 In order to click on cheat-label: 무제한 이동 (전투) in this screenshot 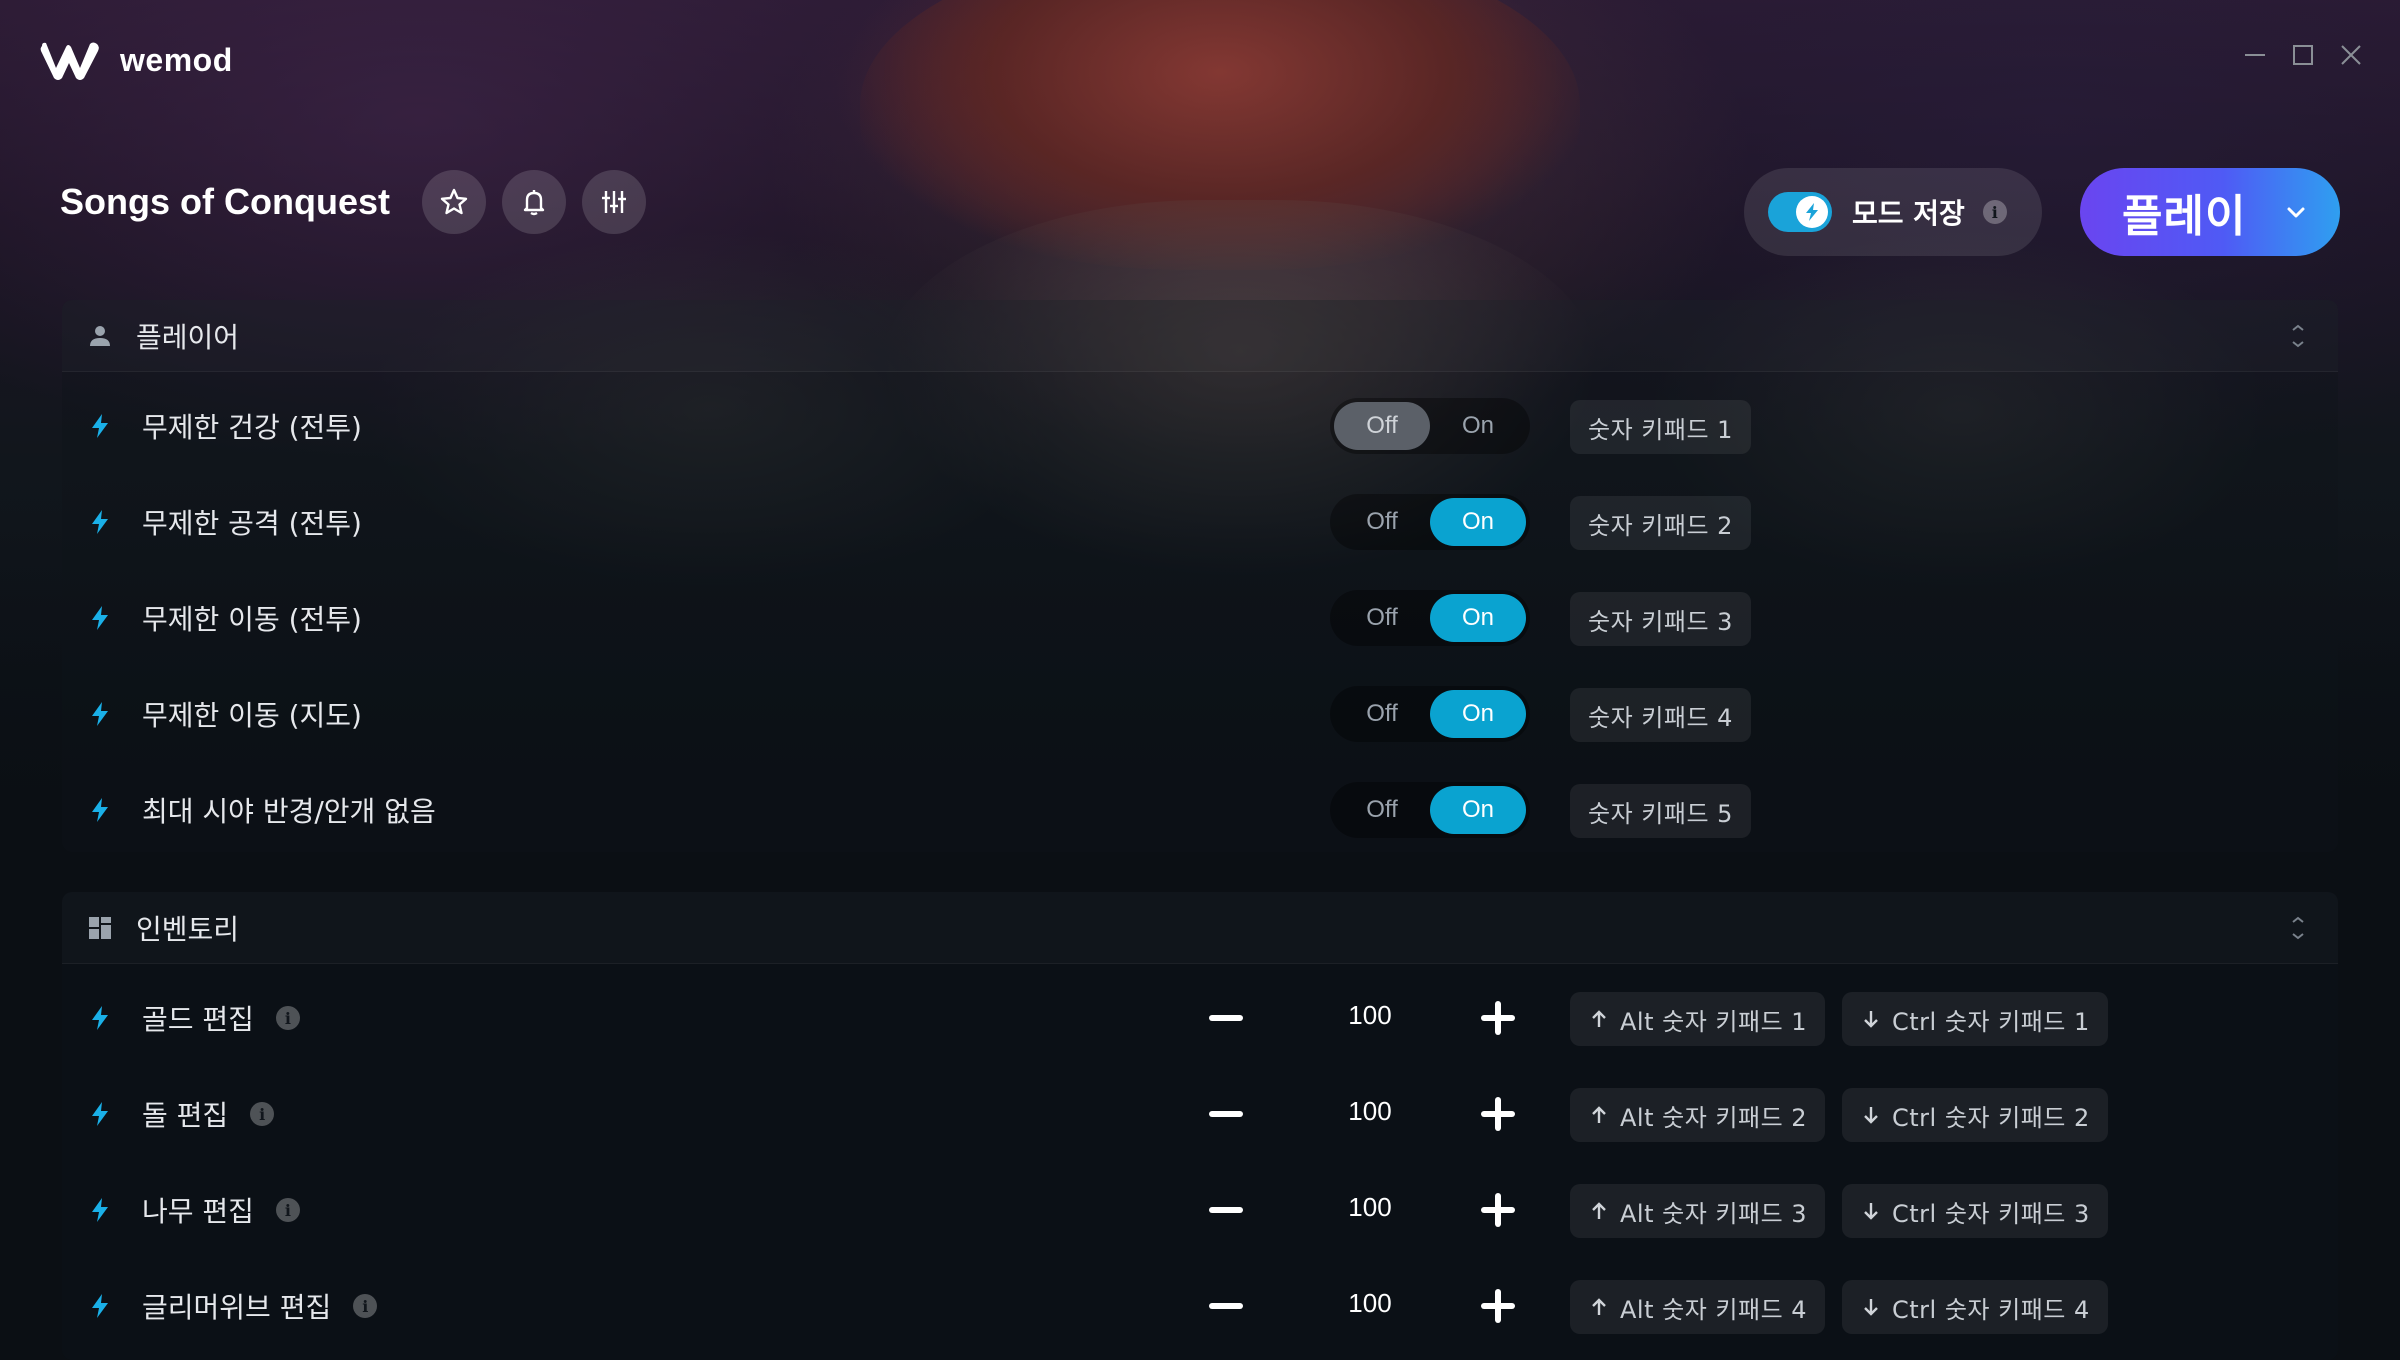, I will do `click(252, 618)`.